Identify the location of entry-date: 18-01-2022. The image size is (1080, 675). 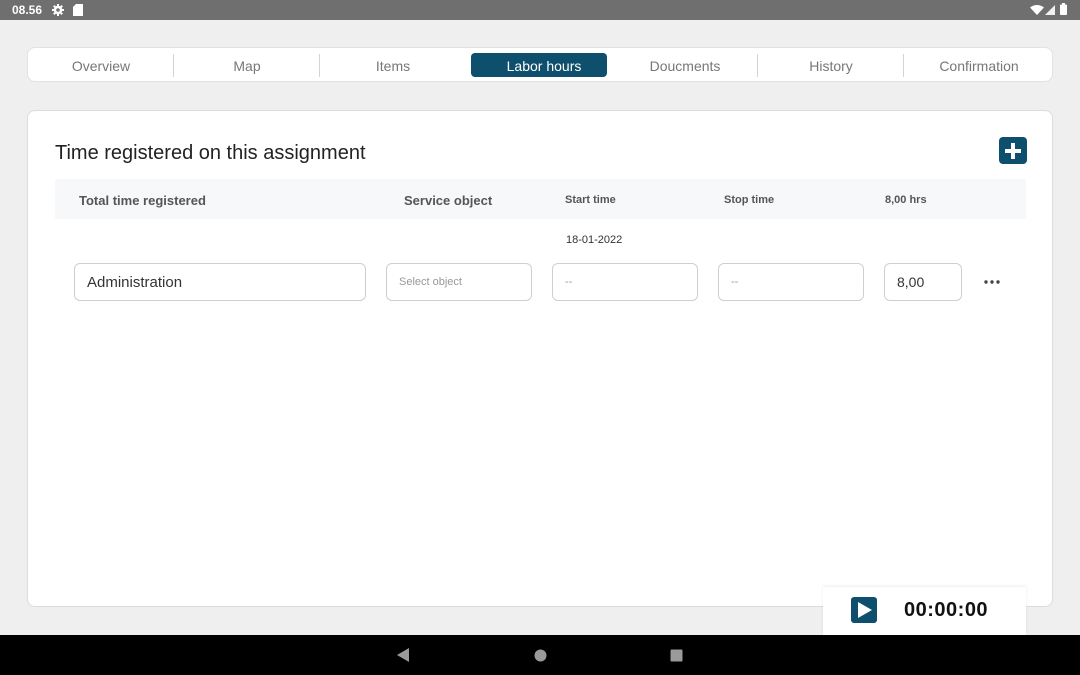
(594, 240).